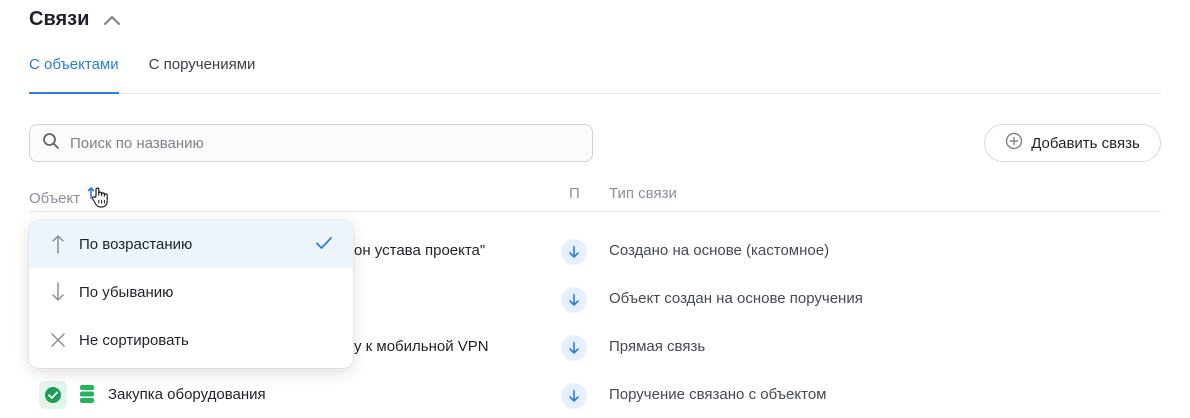 Image resolution: width=1190 pixels, height=418 pixels. I want to click on plus-circle-icon, so click(1014, 143).